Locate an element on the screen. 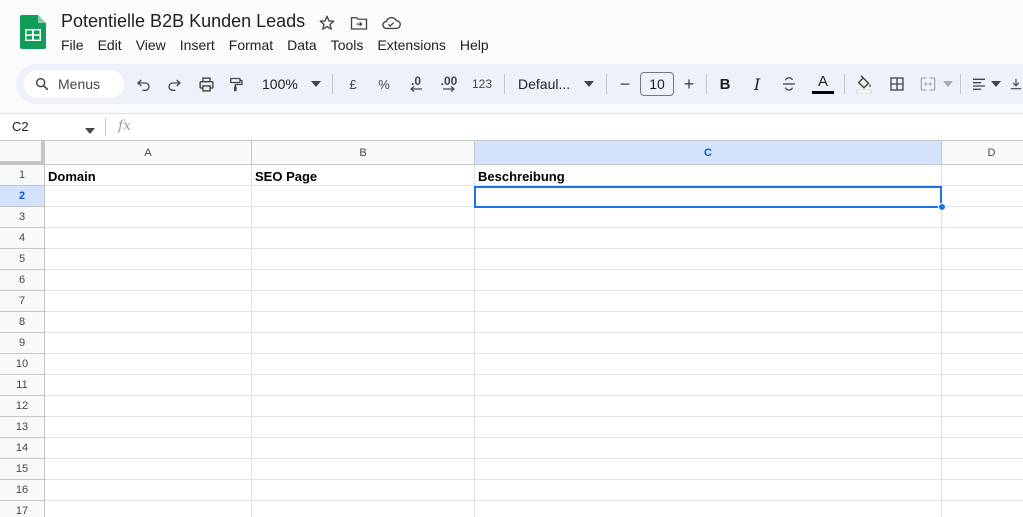 The height and width of the screenshot is (517, 1023). row-header-11: 11 is located at coordinates (22, 385).